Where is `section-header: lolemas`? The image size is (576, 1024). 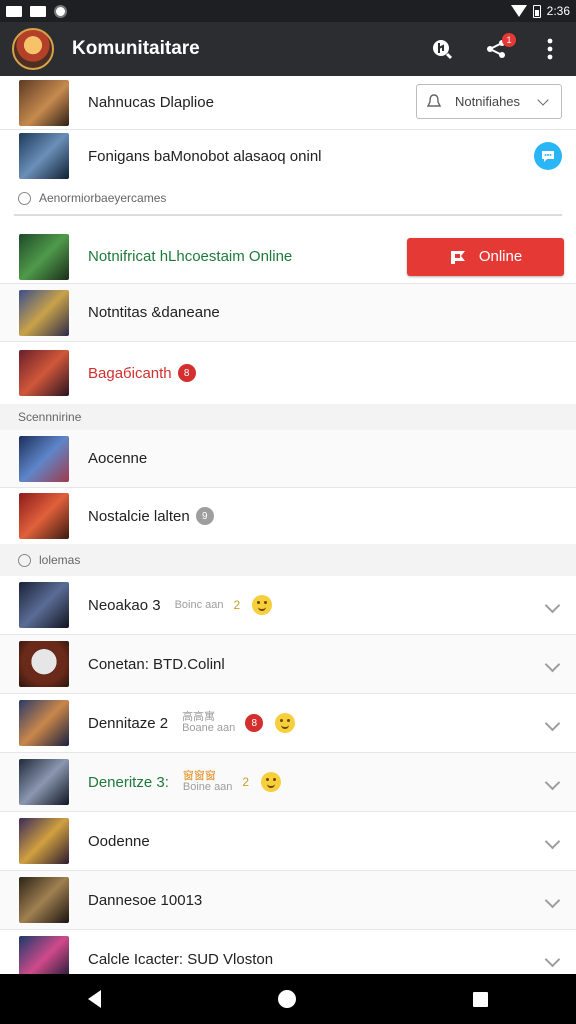
section-header: lolemas is located at coordinates (288, 560).